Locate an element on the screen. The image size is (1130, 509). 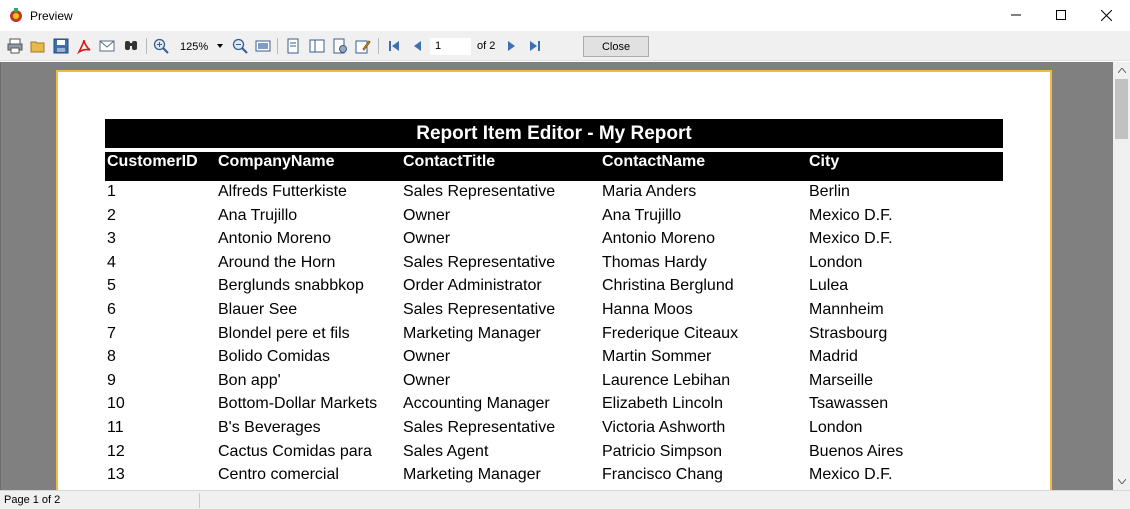
whole-page-icon is located at coordinates (263, 46).